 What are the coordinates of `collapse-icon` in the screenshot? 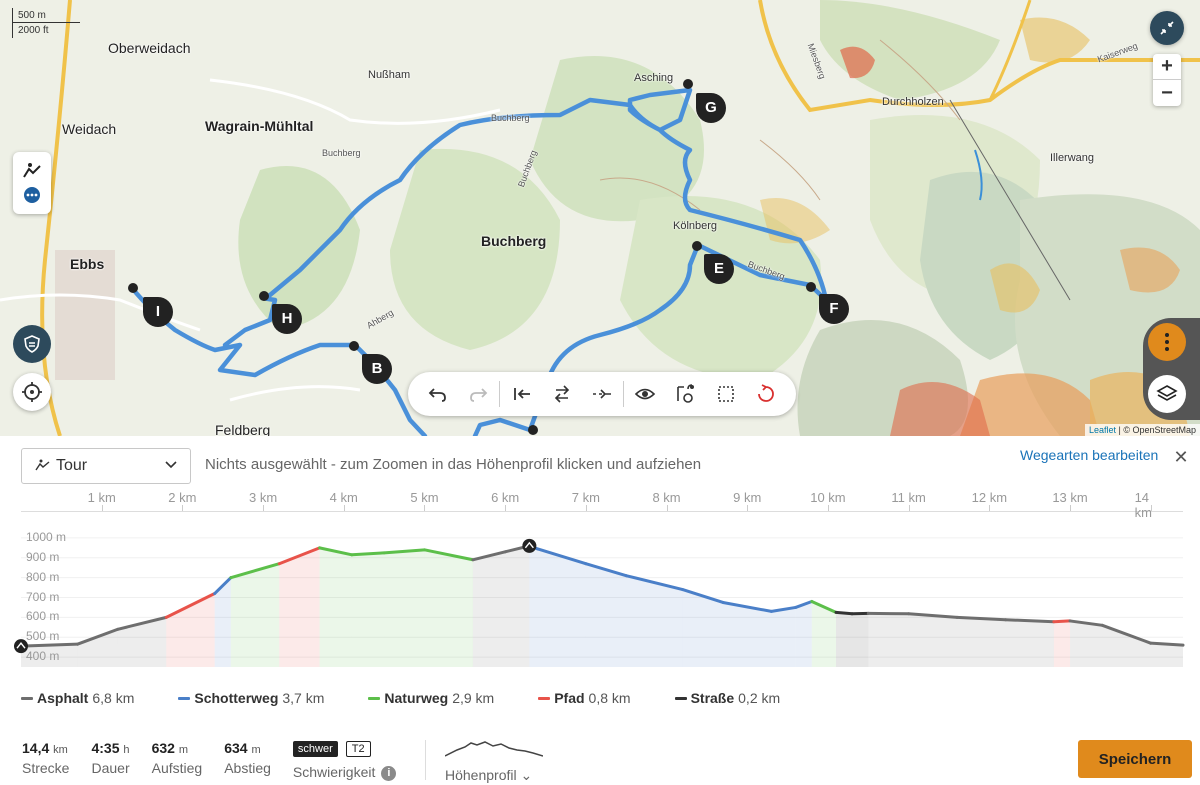 It's located at (1167, 28).